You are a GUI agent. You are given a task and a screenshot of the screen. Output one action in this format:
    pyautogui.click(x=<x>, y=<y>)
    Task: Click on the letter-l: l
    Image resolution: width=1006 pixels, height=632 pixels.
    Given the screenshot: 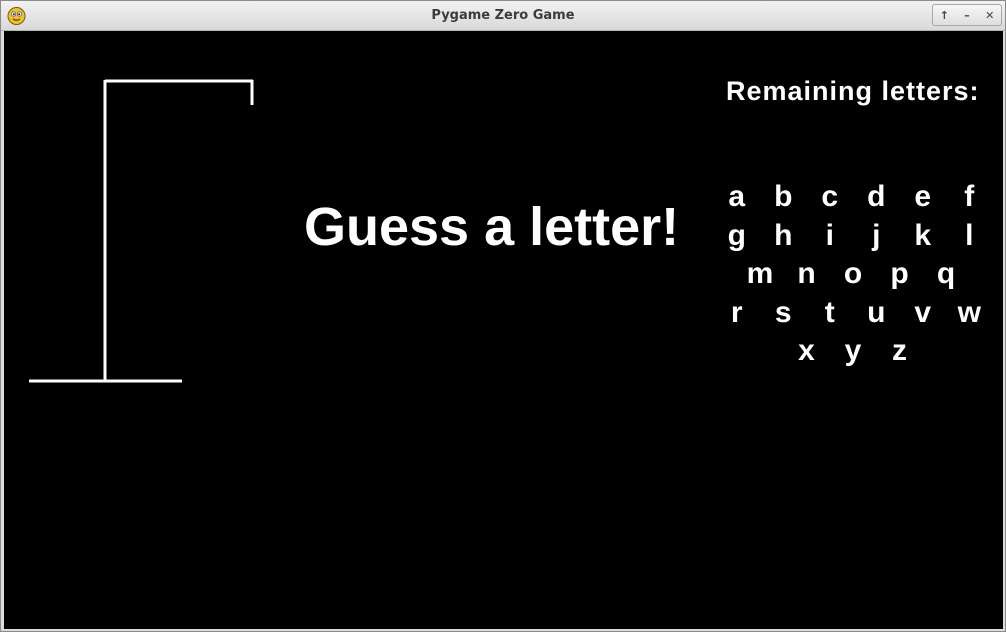 What is the action you would take?
    pyautogui.click(x=969, y=235)
    